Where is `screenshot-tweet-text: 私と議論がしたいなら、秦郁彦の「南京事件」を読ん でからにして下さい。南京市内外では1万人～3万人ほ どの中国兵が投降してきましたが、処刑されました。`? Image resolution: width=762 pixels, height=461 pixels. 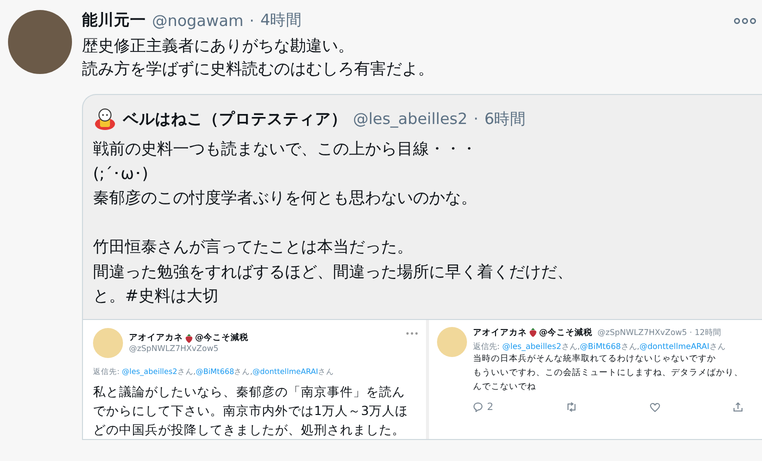 screenshot-tweet-text: 私と議論がしたいなら、秦郁彦の「南京事件」を読ん でからにして下さい。南京市内外では1万人～3万人ほ どの中国兵が投降してきましたが、処刑されました。 is located at coordinates (251, 410).